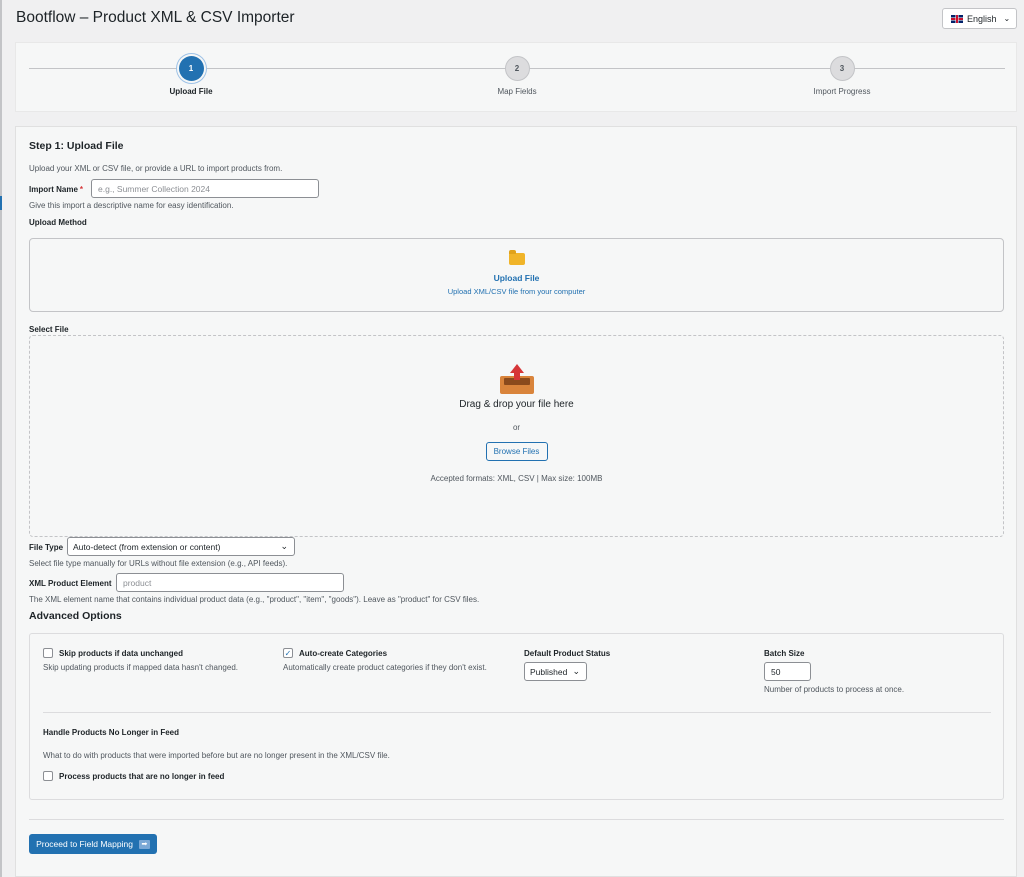 The width and height of the screenshot is (1024, 877). Describe the element at coordinates (288, 653) in the screenshot. I see `auto-categories-checkbox: ✓` at that location.